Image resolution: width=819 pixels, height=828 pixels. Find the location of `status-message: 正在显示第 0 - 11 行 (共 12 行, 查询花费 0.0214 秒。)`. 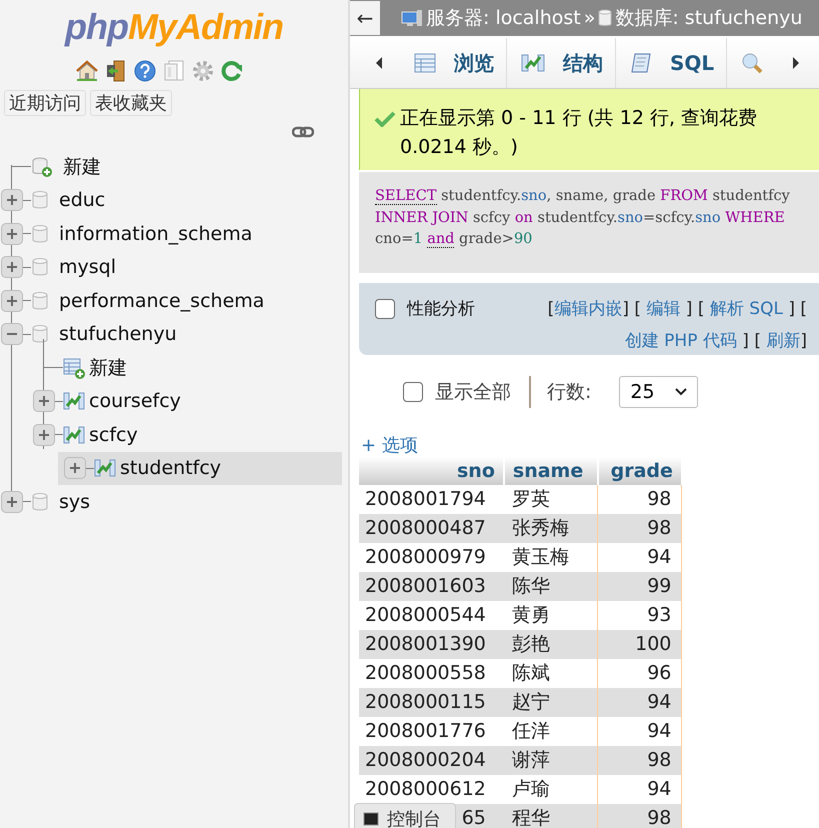

status-message: 正在显示第 0 - 11 行 (共 12 行, 查询花费 0.0214 秒。) is located at coordinates (579, 133).